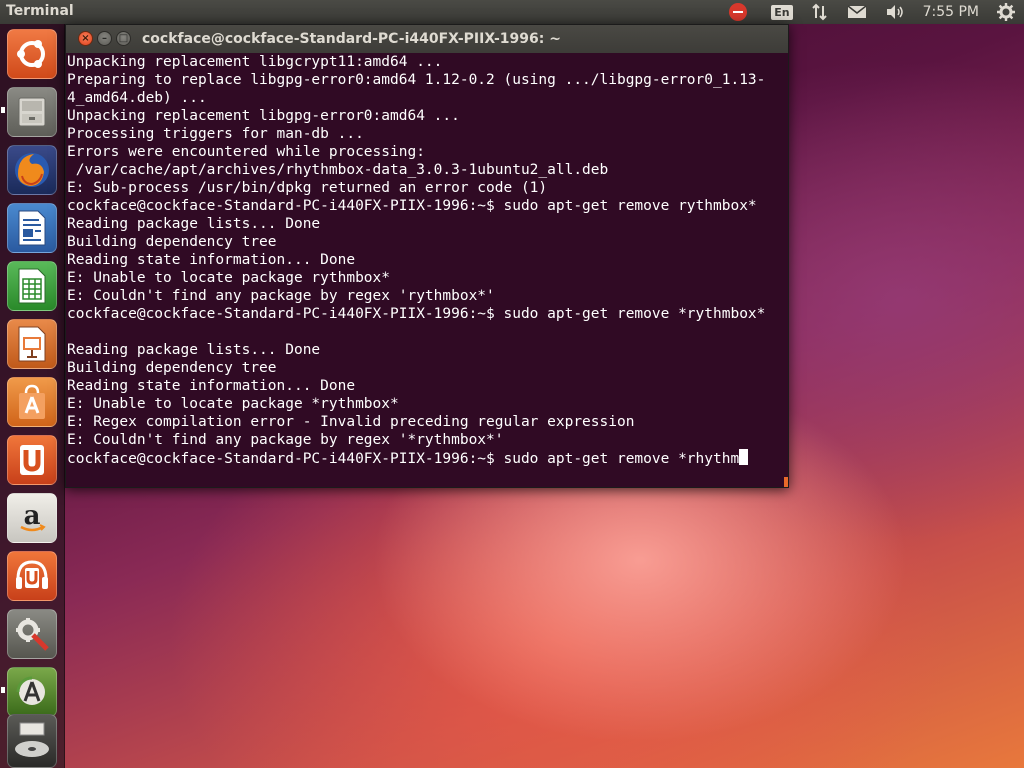 The height and width of the screenshot is (768, 1024). I want to click on ubuntu-logo-icon, so click(31, 54).